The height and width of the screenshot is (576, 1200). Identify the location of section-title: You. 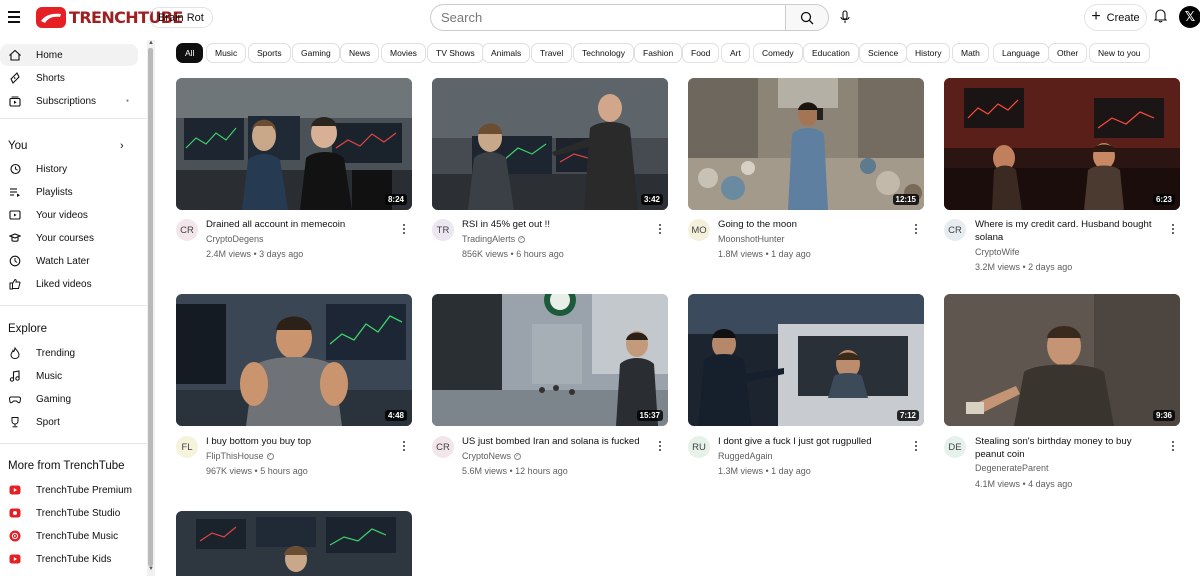
(18, 146).